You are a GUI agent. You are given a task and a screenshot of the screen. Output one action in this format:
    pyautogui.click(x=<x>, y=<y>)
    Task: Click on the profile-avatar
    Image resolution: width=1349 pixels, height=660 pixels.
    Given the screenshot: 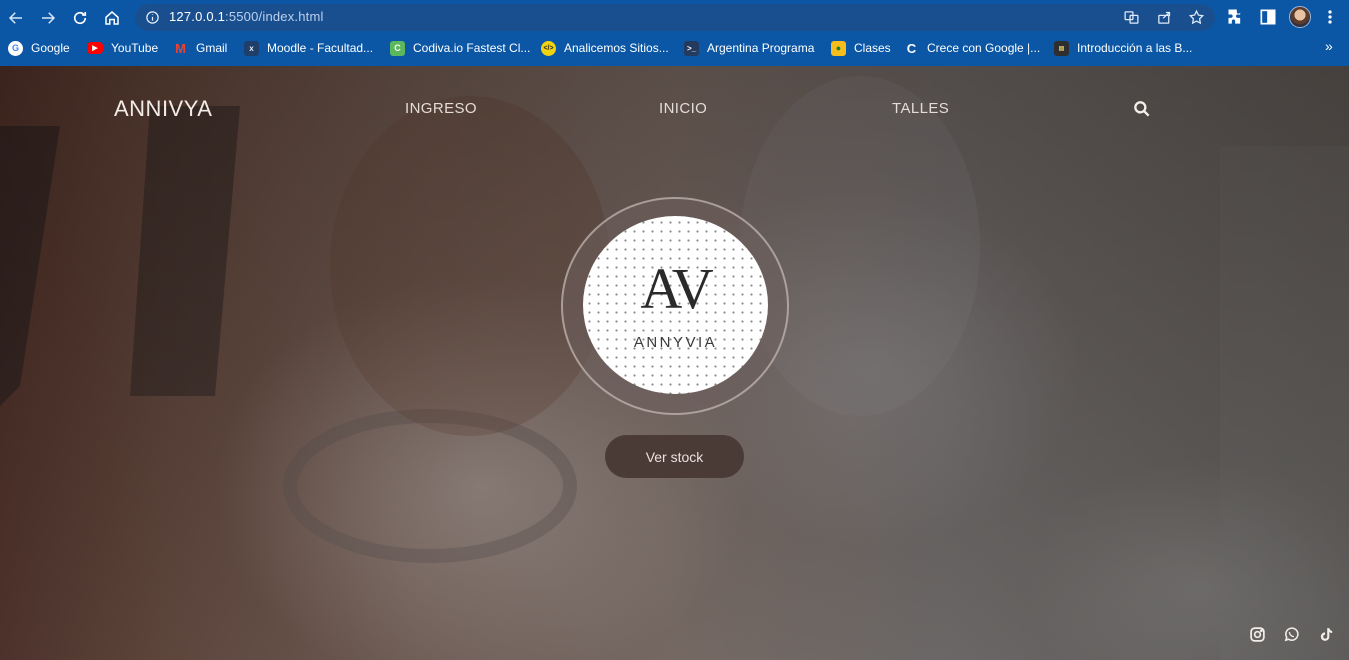 What is the action you would take?
    pyautogui.click(x=1300, y=17)
    